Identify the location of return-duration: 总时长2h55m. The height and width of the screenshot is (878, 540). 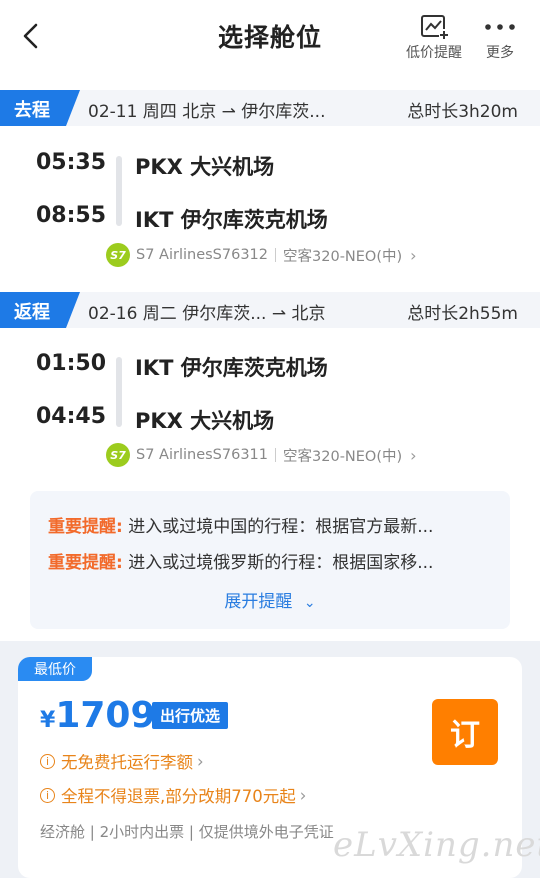
(462, 314).